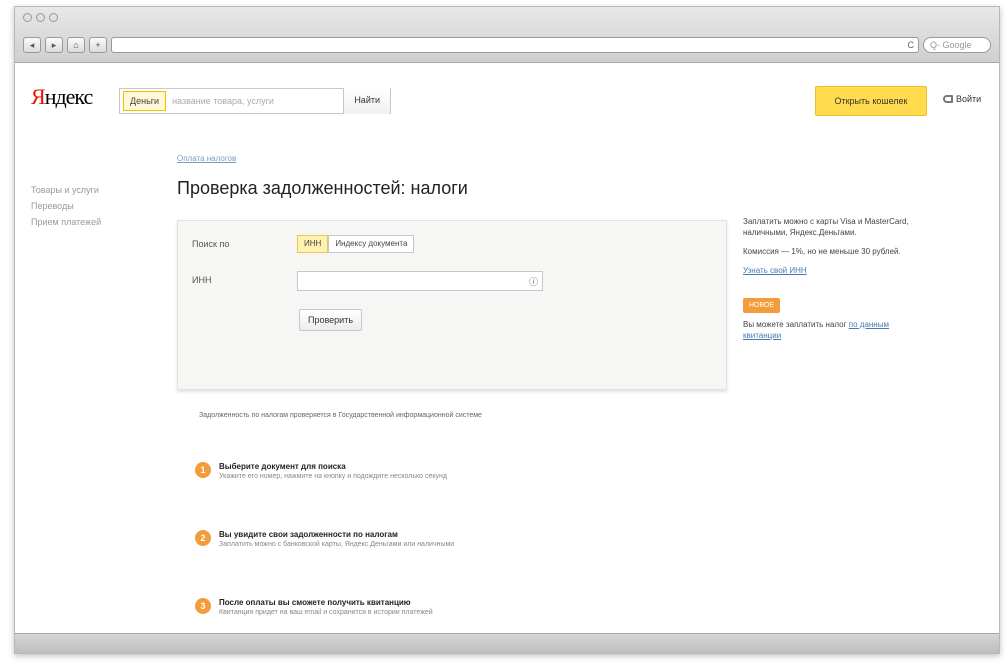  I want to click on step-title: Выберите документ для поиска, so click(282, 466).